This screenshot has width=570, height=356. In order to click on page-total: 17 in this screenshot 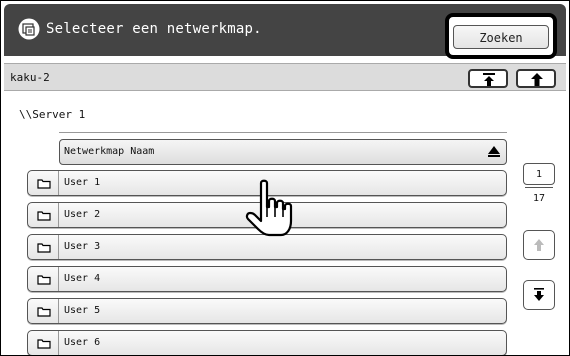, I will do `click(539, 198)`.